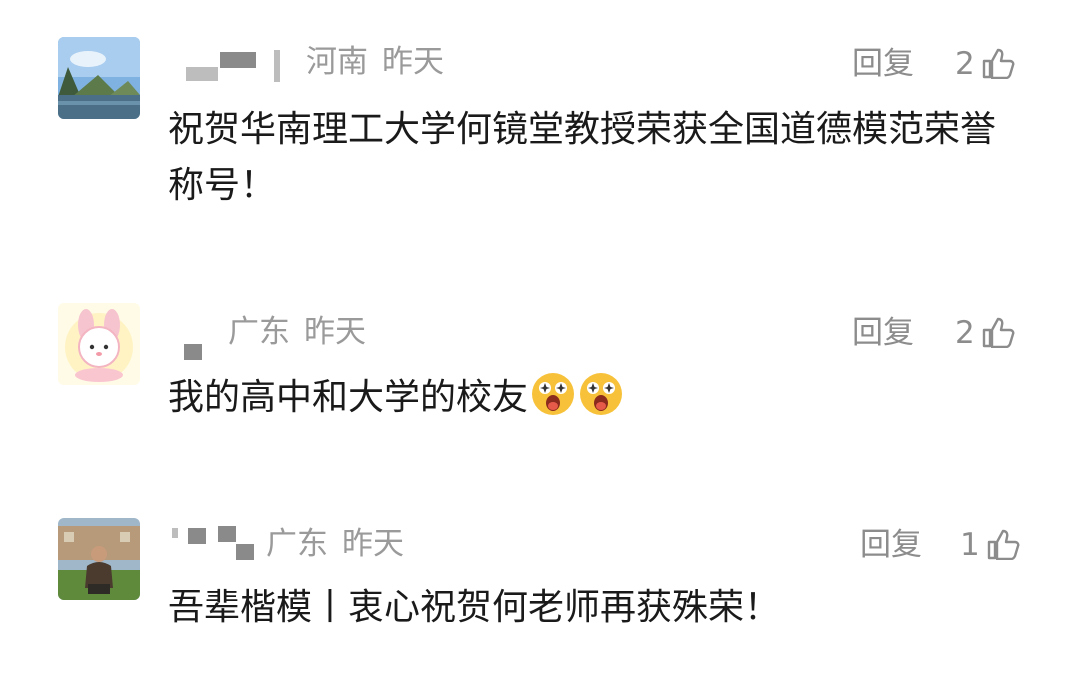  Describe the element at coordinates (297, 544) in the screenshot. I see `location-label: 广东` at that location.